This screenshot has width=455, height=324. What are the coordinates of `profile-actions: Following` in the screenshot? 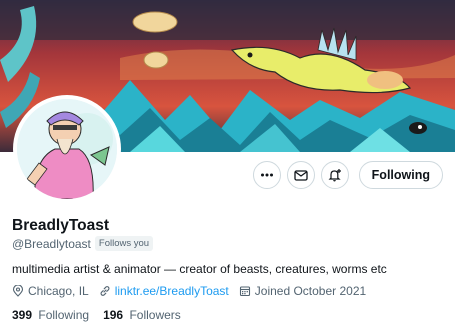 It's located at (347, 175).